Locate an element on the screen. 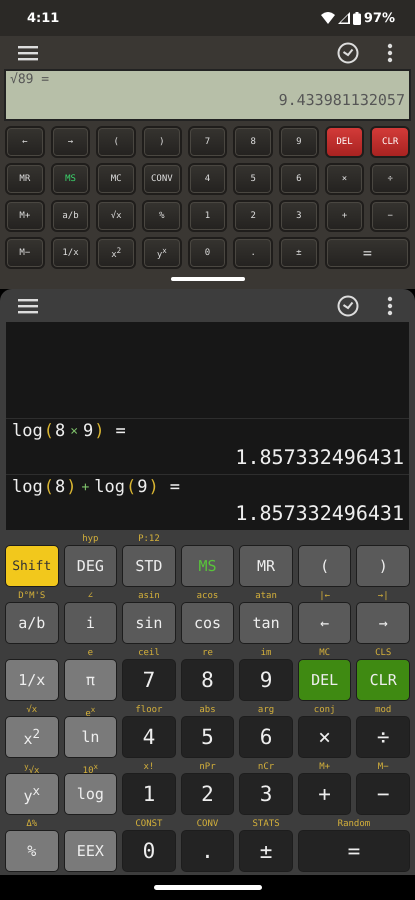  calculator-key: i is located at coordinates (91, 623).